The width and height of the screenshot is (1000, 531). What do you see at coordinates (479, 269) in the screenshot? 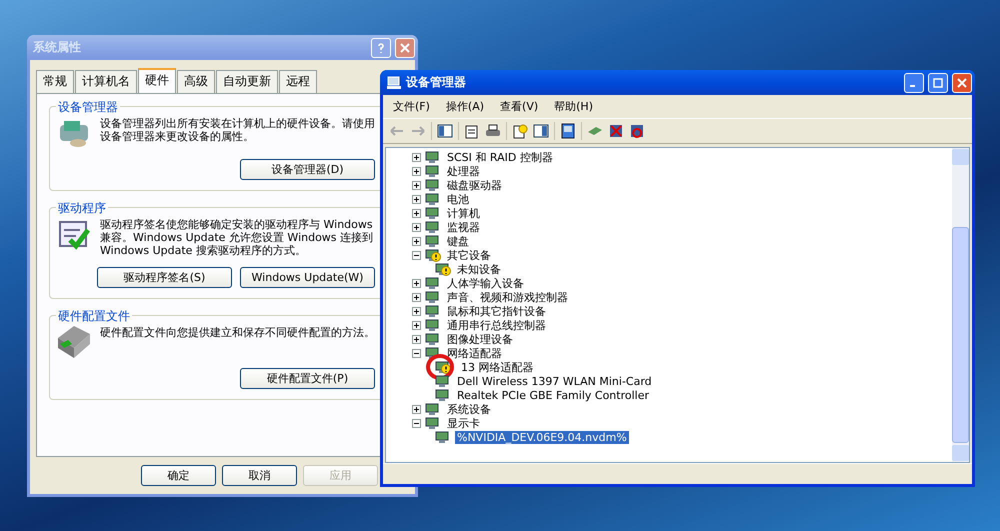
I see `tree-item: 未知设备` at bounding box center [479, 269].